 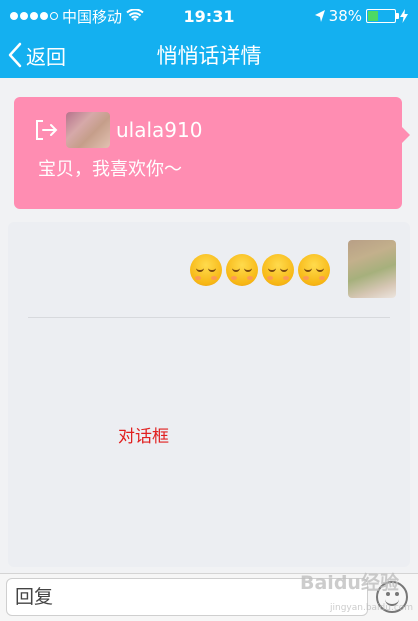 I want to click on emoji-button-icon, so click(x=392, y=597).